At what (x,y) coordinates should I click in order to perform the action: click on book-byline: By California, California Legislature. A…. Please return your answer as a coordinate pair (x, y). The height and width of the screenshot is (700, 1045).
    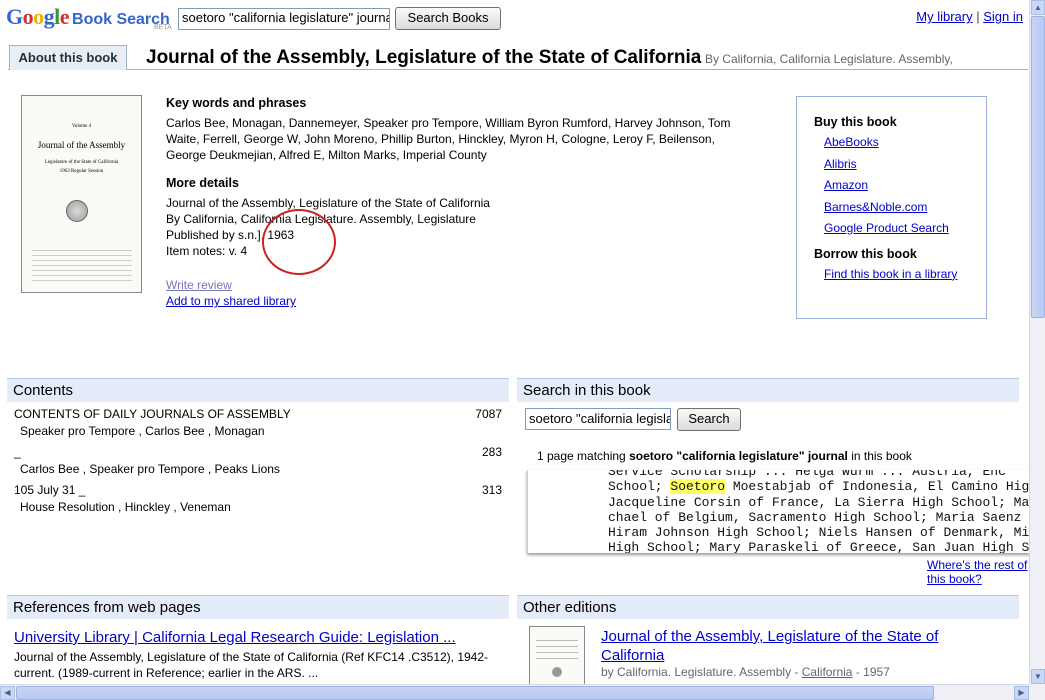
    Looking at the image, I should click on (828, 59).